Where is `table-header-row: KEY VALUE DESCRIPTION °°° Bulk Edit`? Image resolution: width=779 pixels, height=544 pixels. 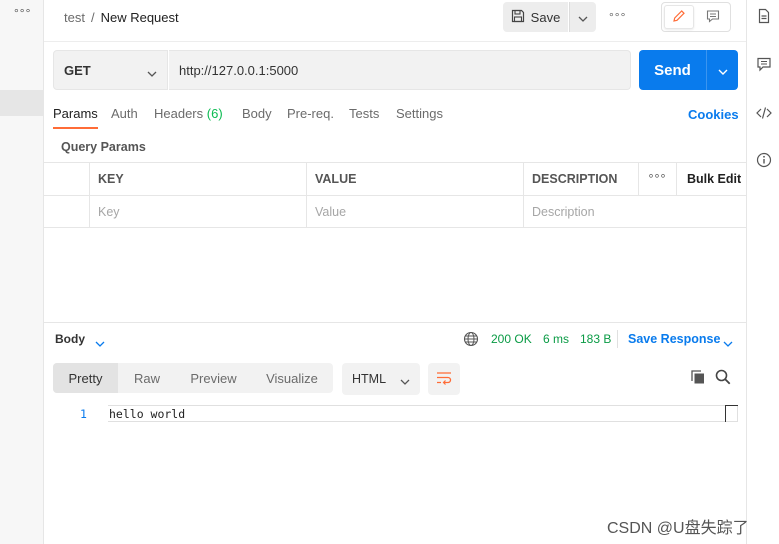 table-header-row: KEY VALUE DESCRIPTION °°° Bulk Edit is located at coordinates (395, 178).